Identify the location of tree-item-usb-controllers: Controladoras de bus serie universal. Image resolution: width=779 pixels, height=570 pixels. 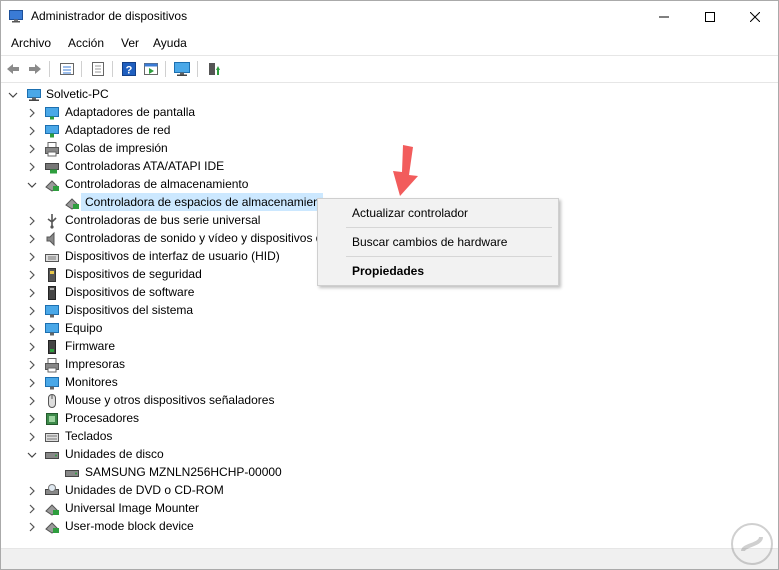
(162, 220).